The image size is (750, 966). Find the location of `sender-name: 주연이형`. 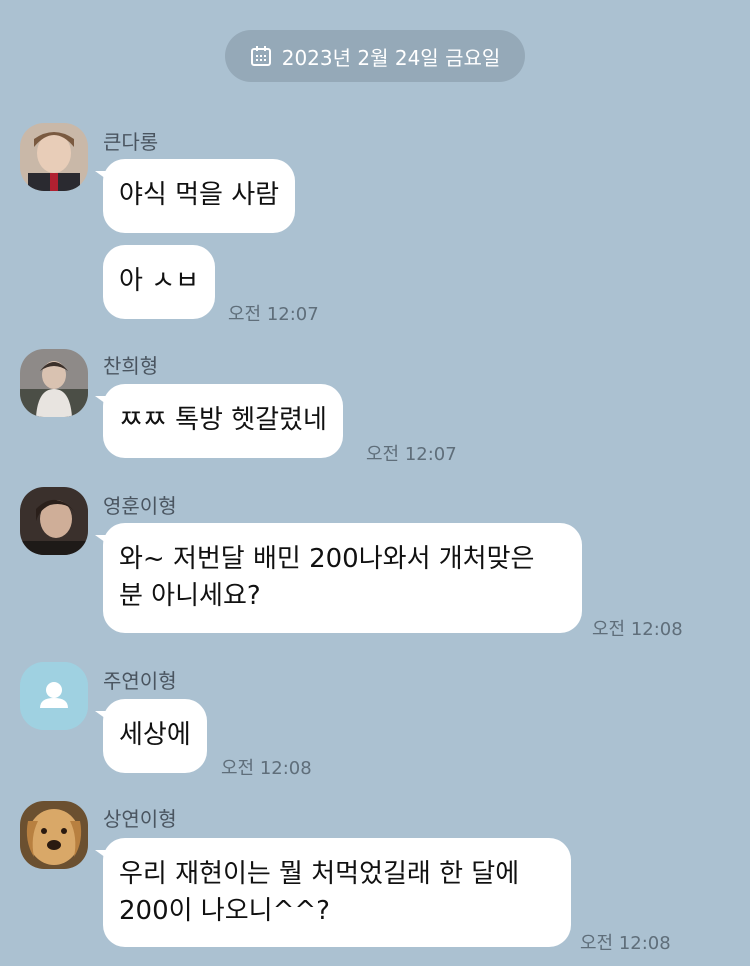

sender-name: 주연이형 is located at coordinates (140, 681).